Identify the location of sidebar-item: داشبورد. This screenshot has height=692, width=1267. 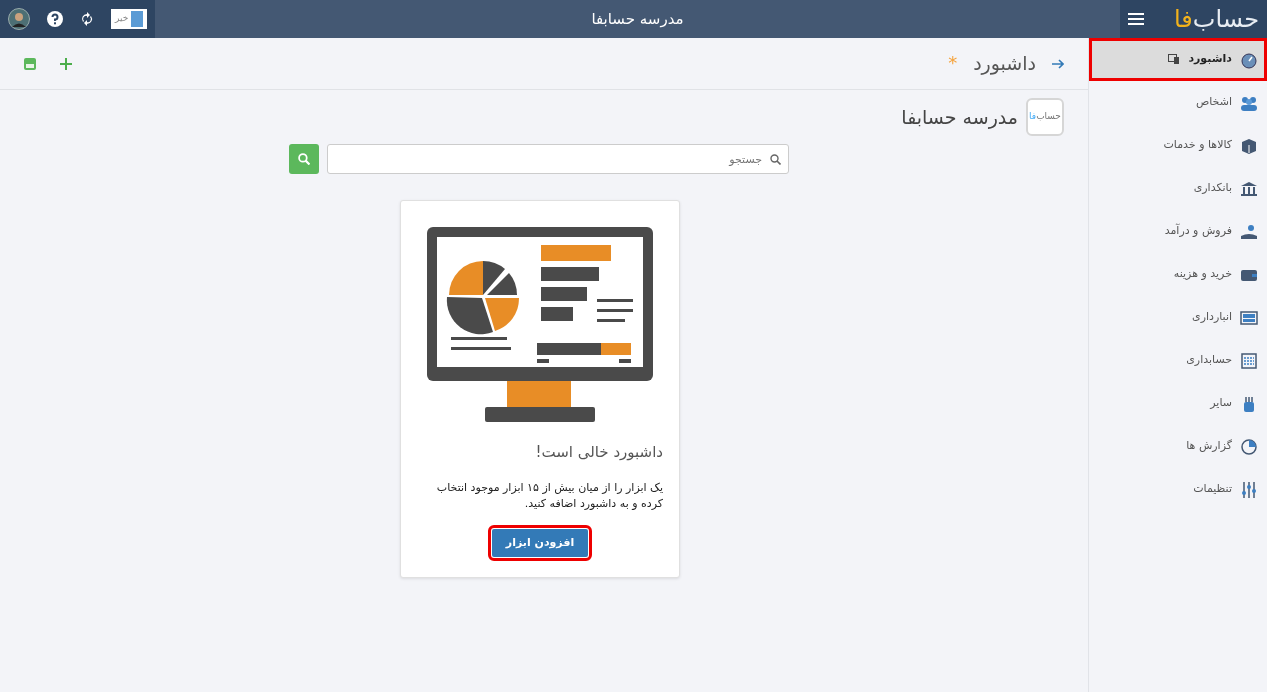
(1178, 59).